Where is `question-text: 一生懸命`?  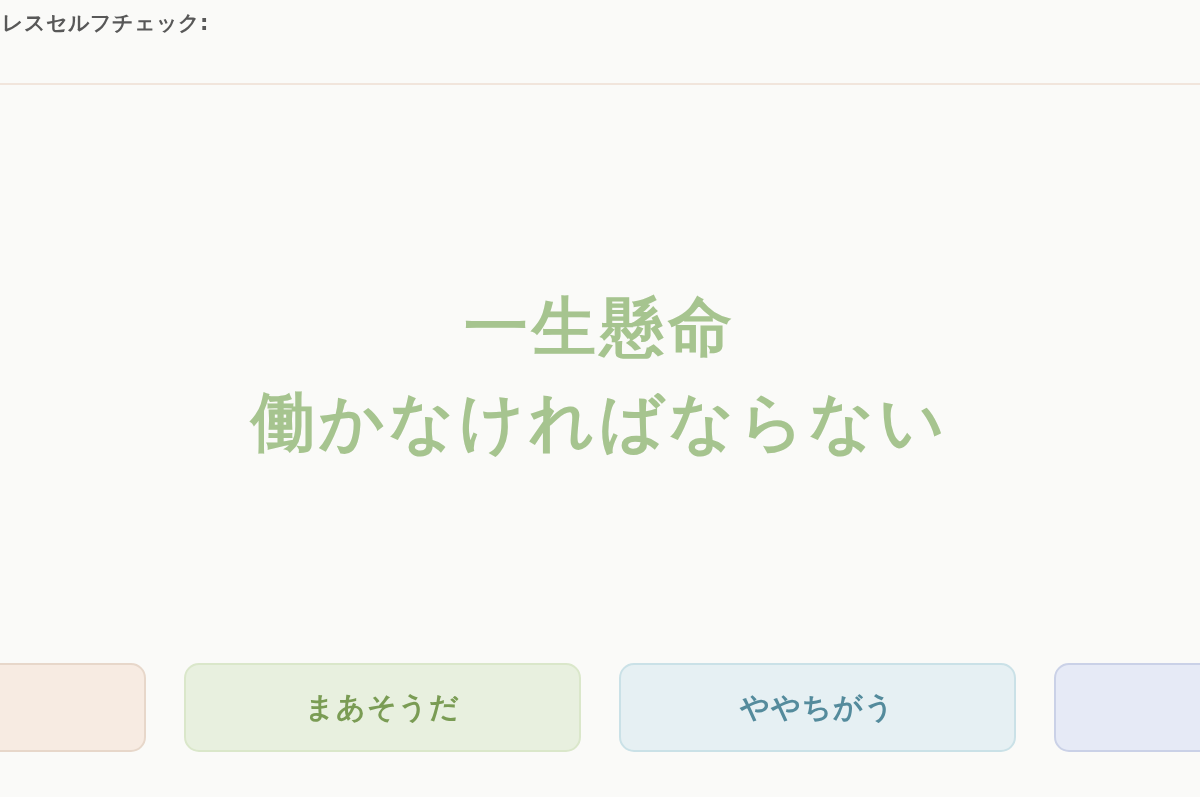
question-text: 一生懸命 is located at coordinates (600, 327).